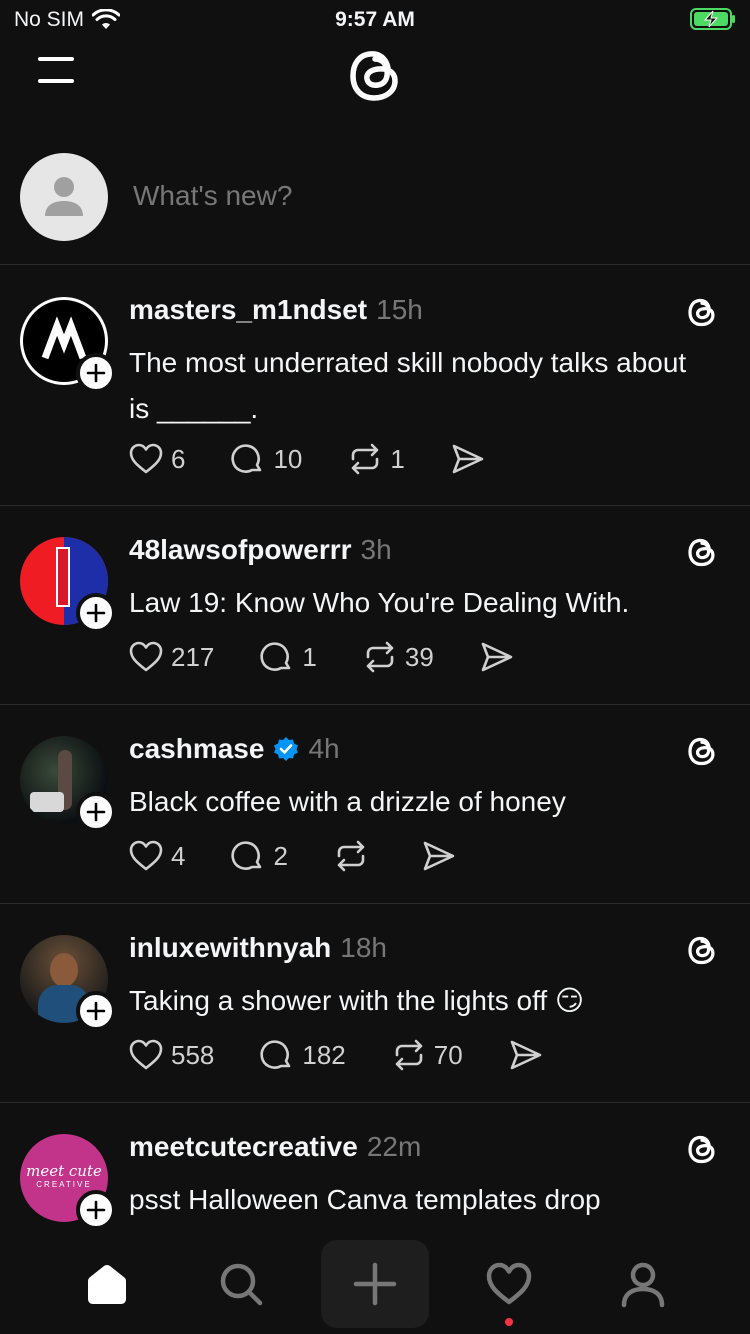 The image size is (750, 1334). I want to click on repost-button, so click(354, 856).